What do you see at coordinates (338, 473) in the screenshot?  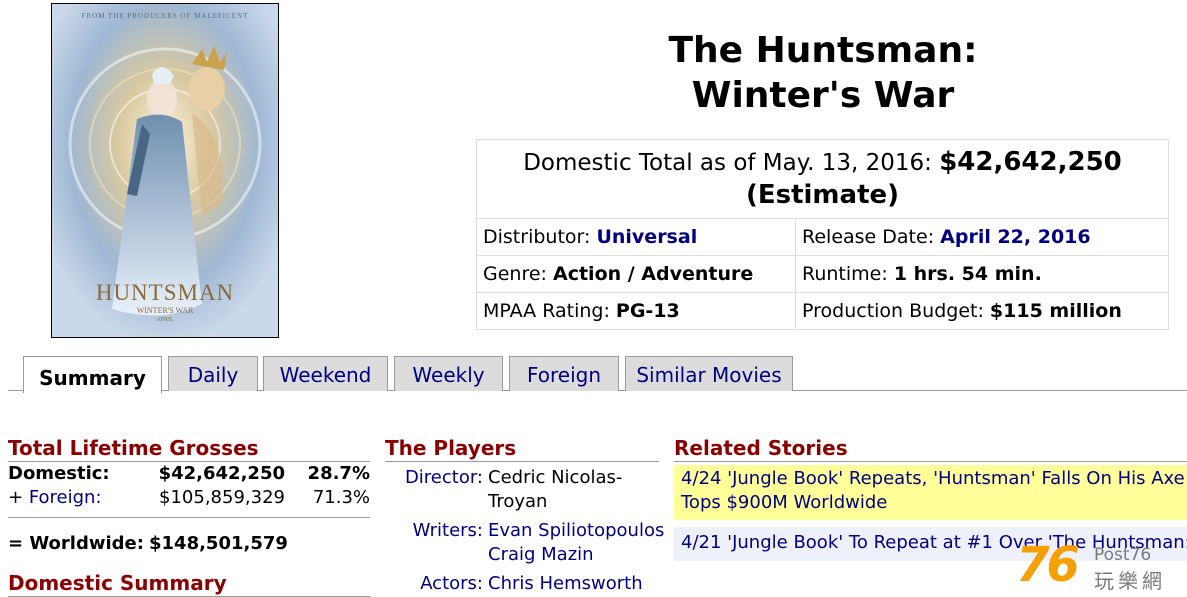 I see `domestic-gross-percent: 28.7%` at bounding box center [338, 473].